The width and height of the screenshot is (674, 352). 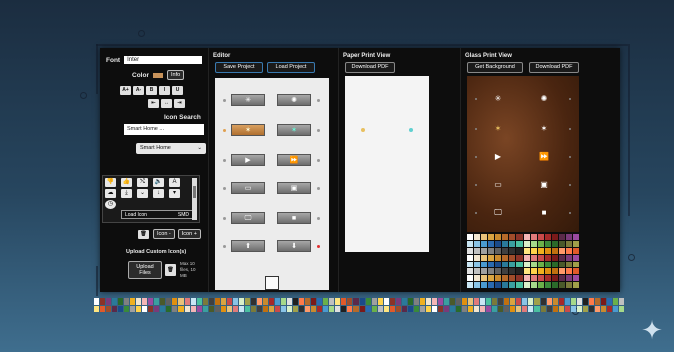 I want to click on editor-icon-button: ✶, so click(x=294, y=130).